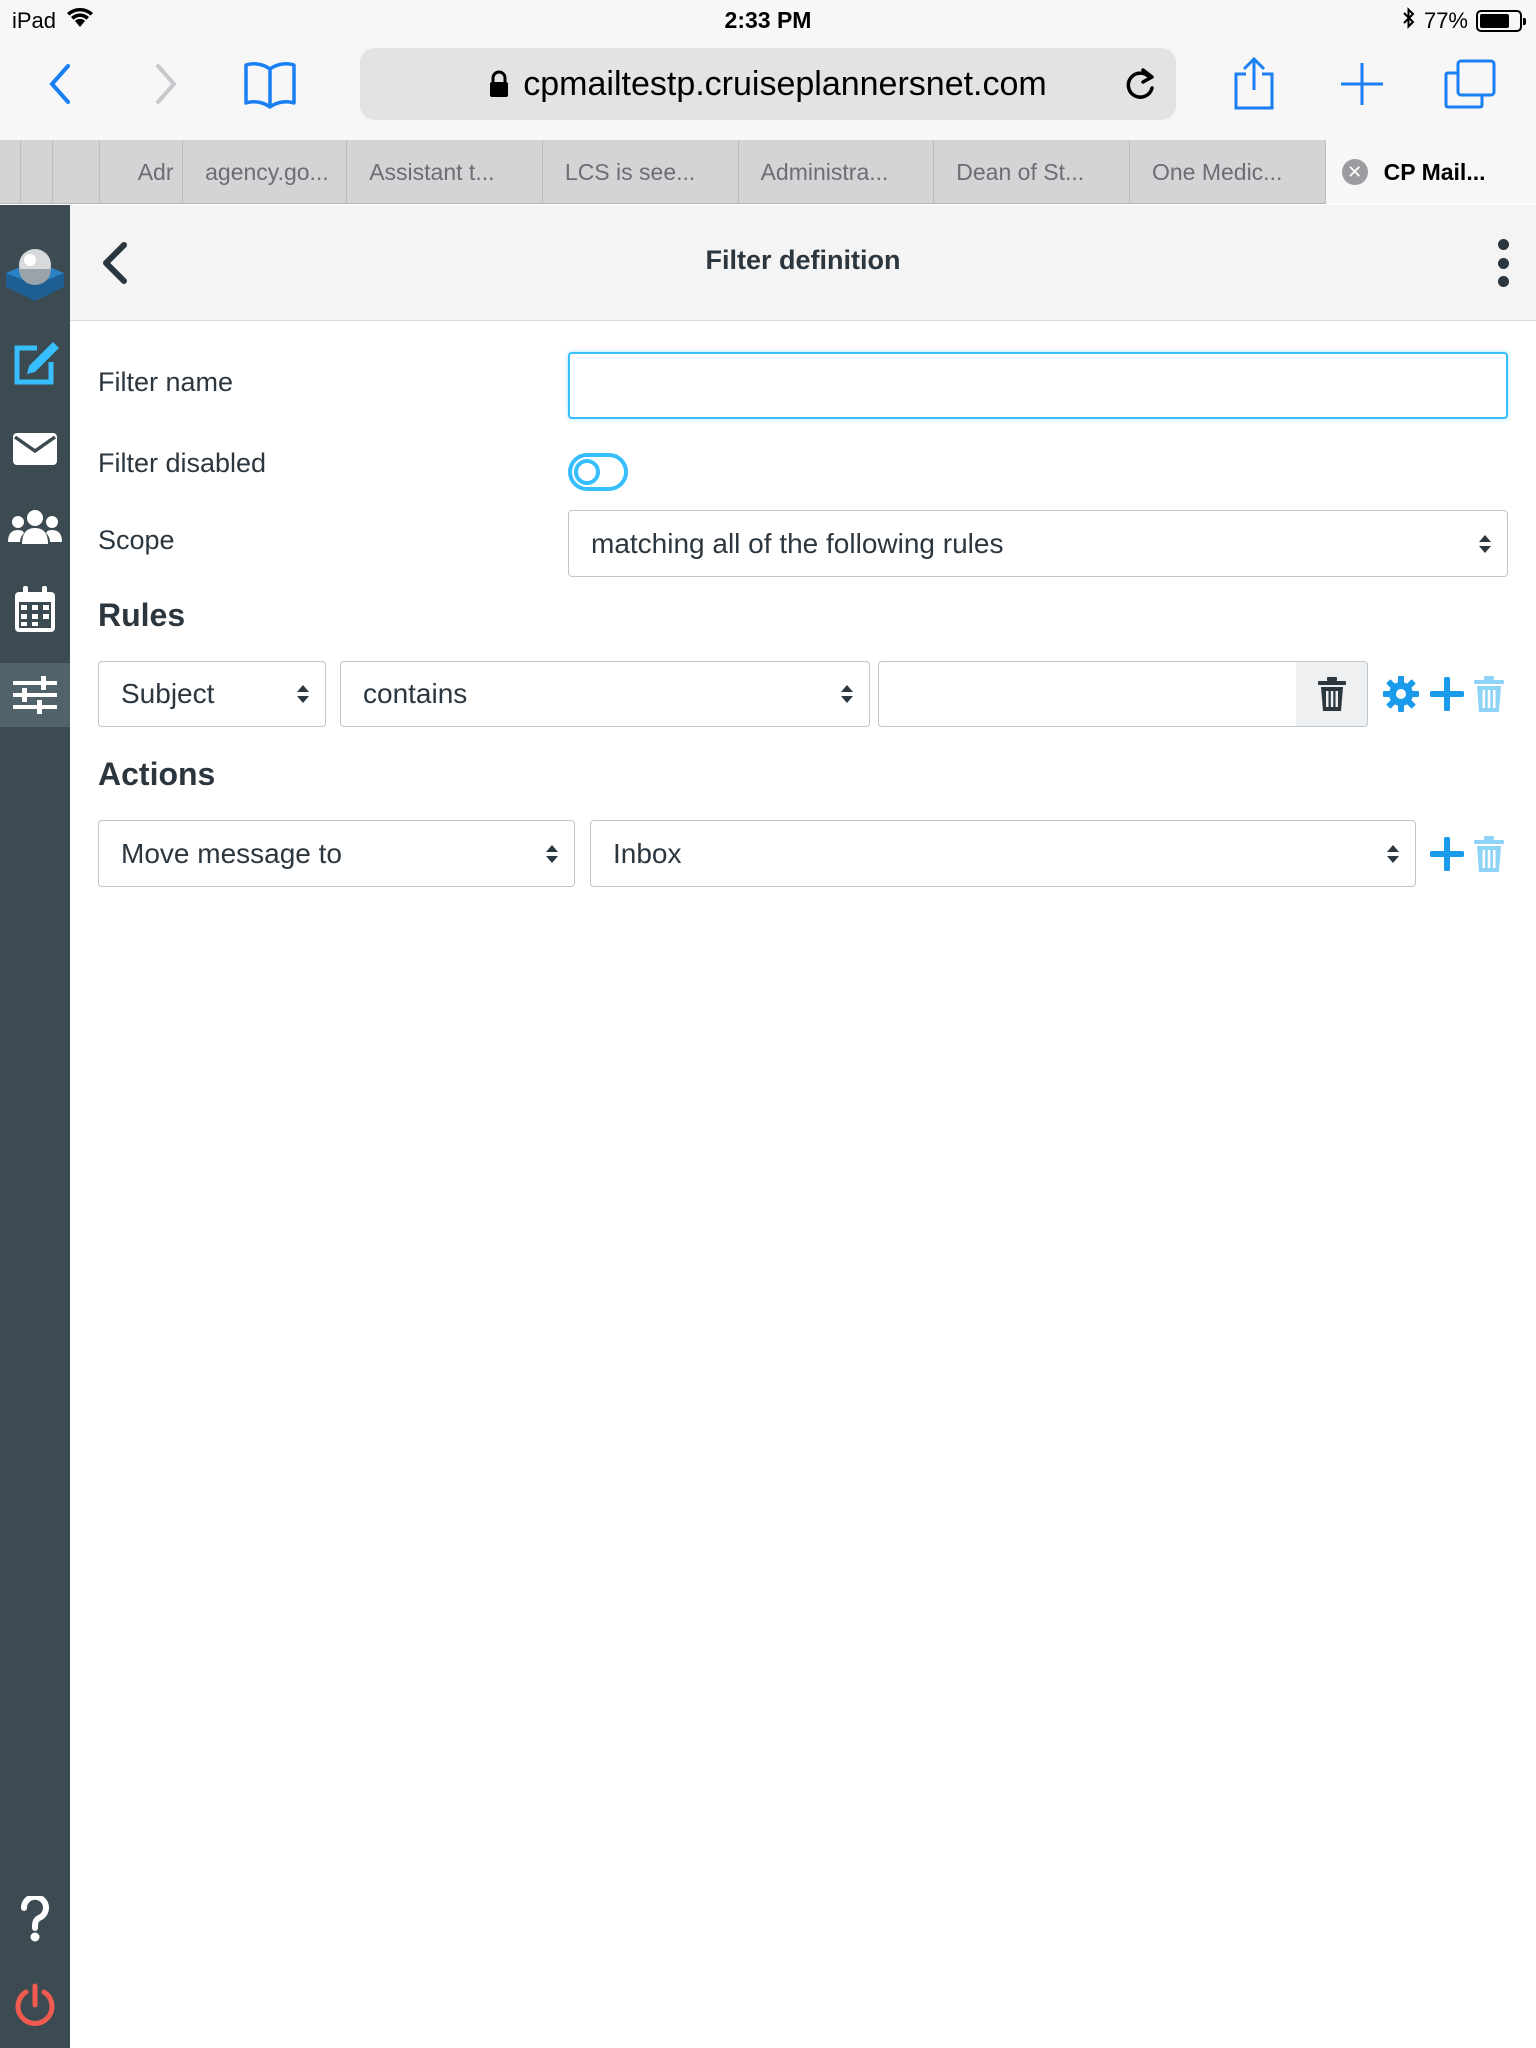 This screenshot has width=1536, height=2048. What do you see at coordinates (1409, 21) in the screenshot?
I see `bluetooth-icon` at bounding box center [1409, 21].